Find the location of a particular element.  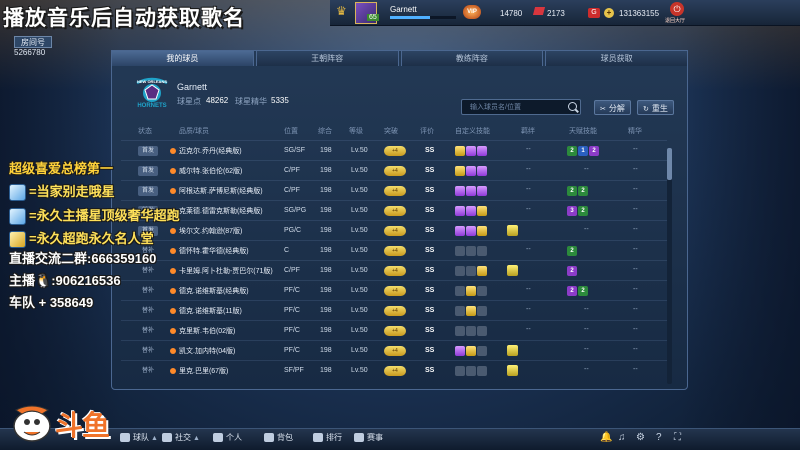

table-row: 替补 德克.诺维斯基(11版) PF/C 198 Lv.50 +4 SS -- -- -- is located at coordinates (394, 310).